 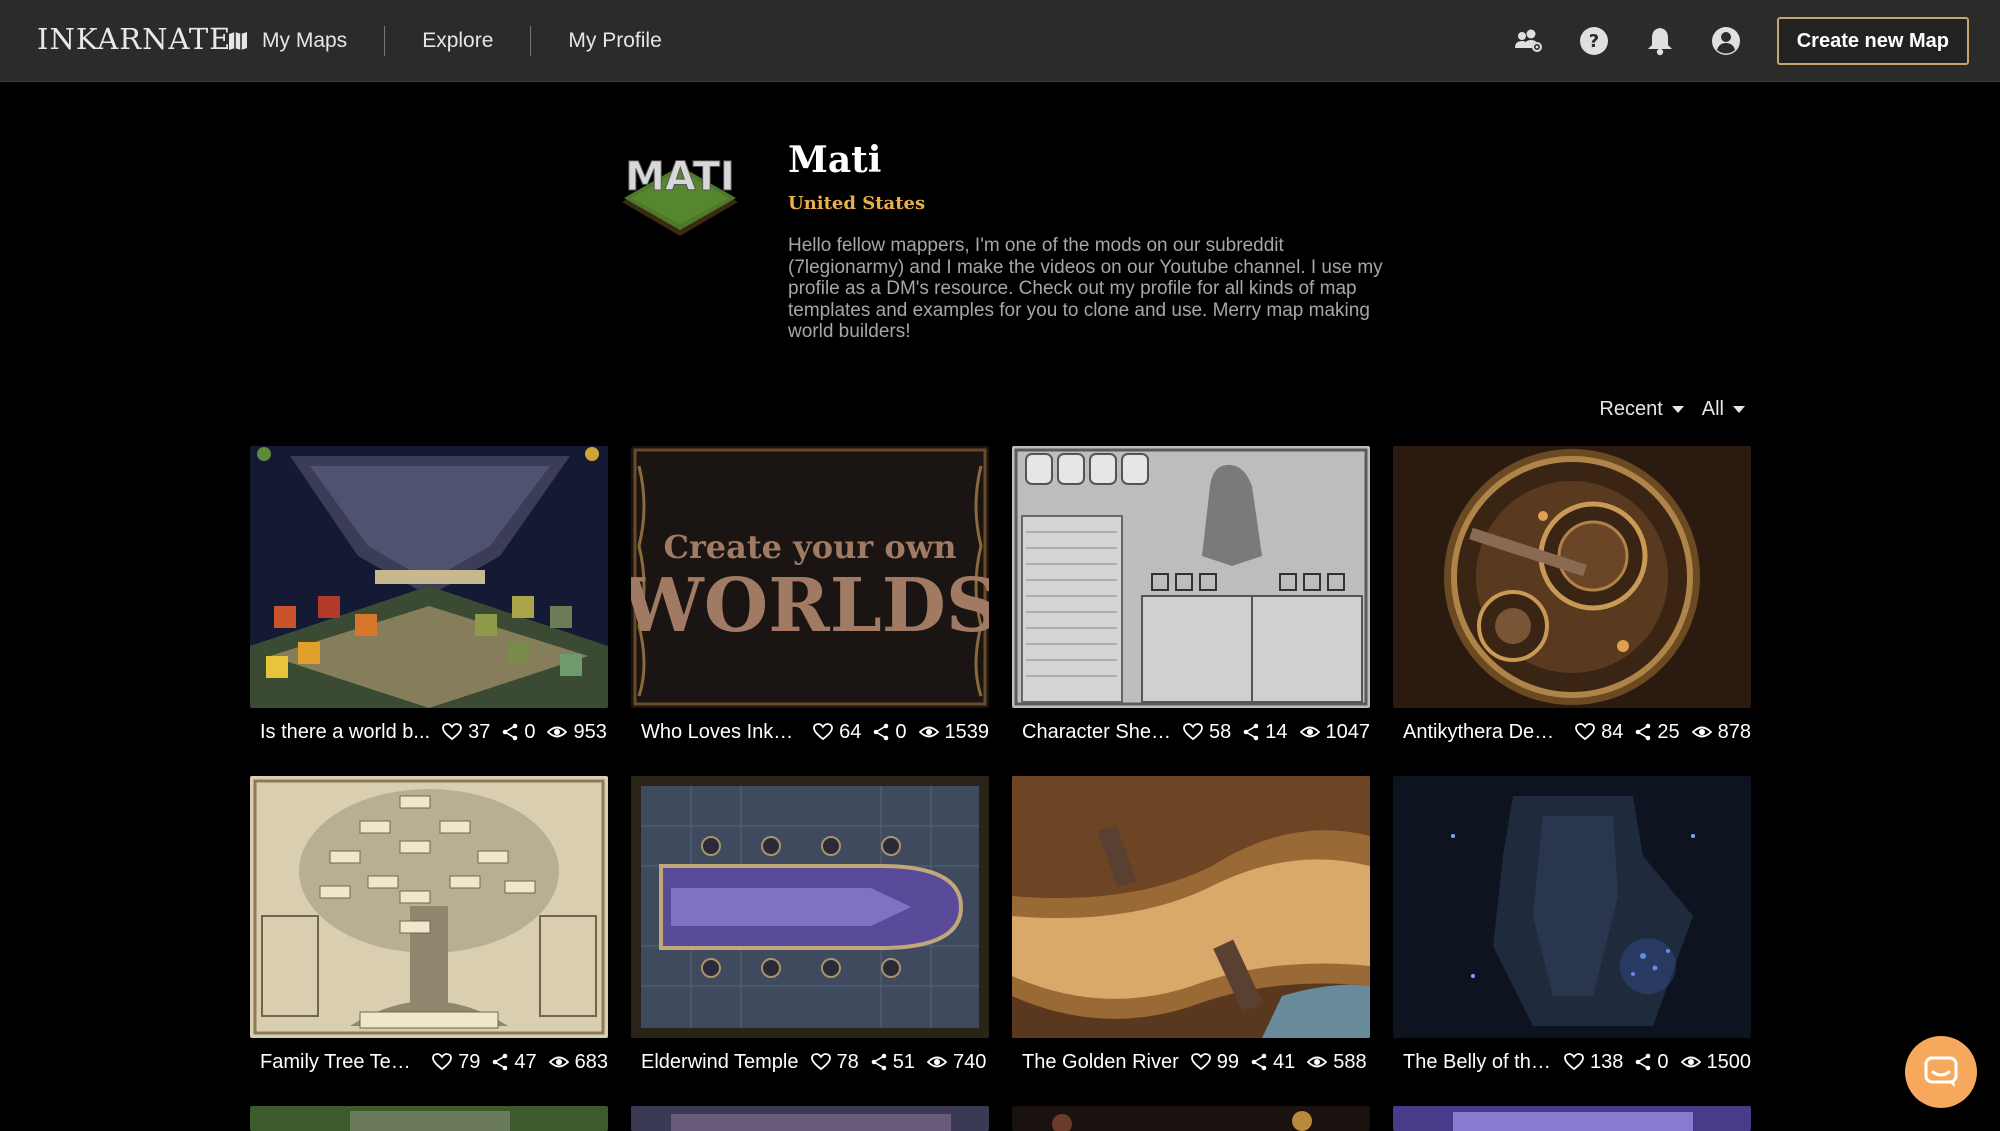 I want to click on nav-my-maps: My Maps, so click(x=286, y=41).